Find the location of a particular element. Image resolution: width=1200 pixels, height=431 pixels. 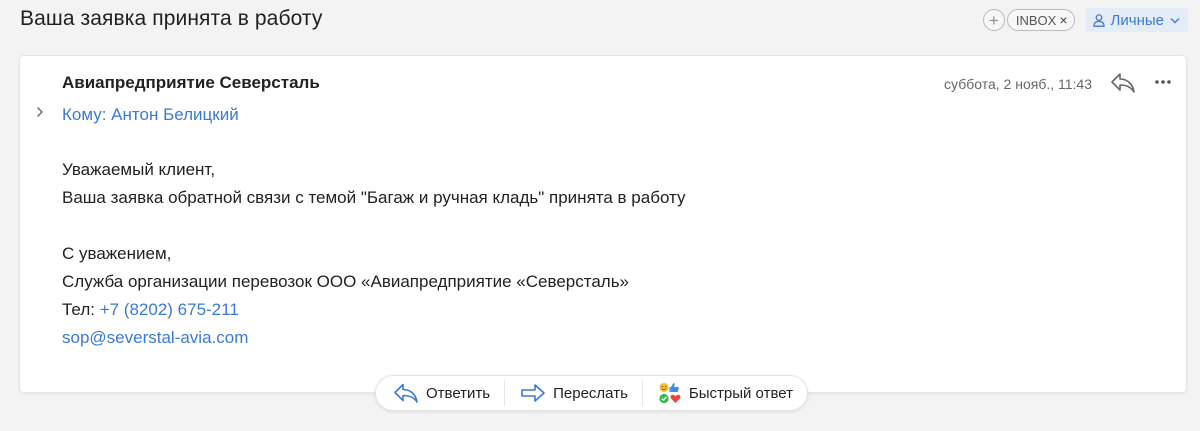

message-subject: Ваша заявка принята в работу is located at coordinates (171, 18).